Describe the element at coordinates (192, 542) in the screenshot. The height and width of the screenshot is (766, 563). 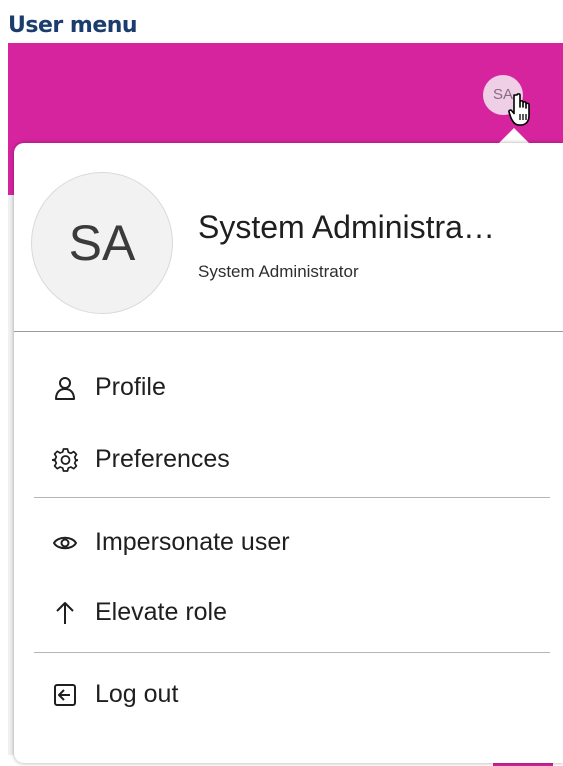
I see `menu-item-label: Impersonate user` at that location.